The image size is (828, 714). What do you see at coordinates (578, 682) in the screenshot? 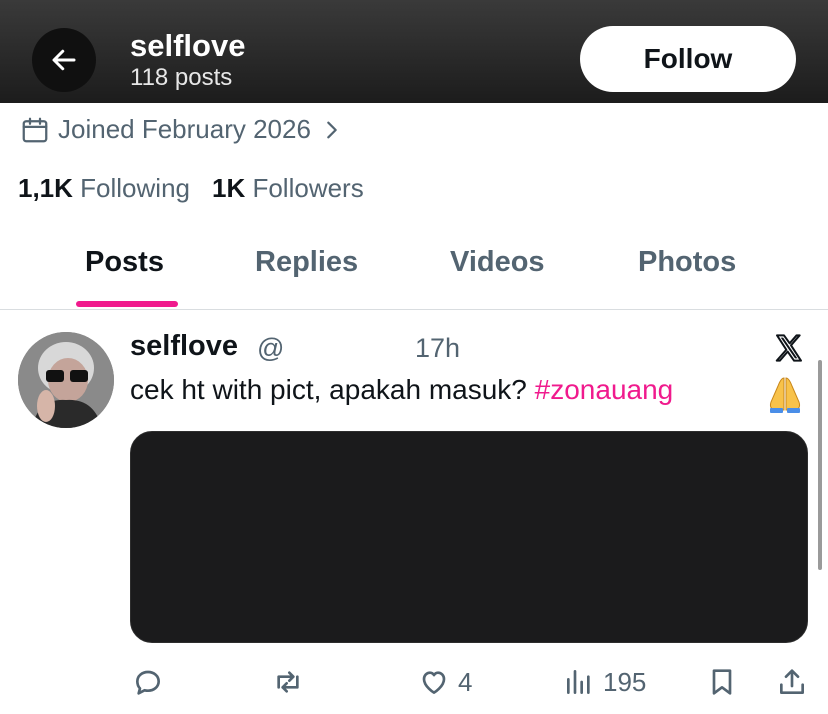
I see `views-chart-icon` at bounding box center [578, 682].